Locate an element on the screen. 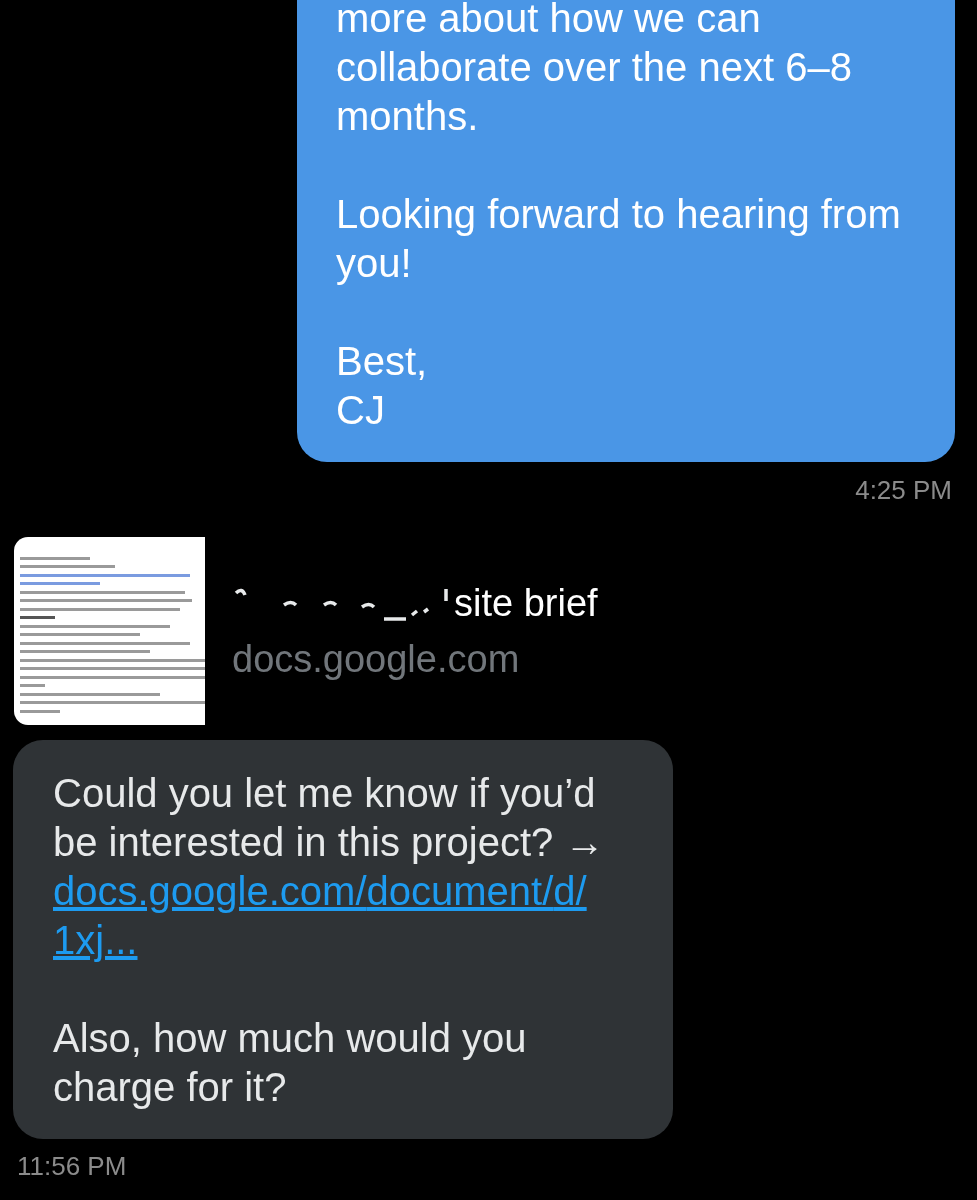 The width and height of the screenshot is (977, 1200). timestamp: 4:25 PM is located at coordinates (904, 490).